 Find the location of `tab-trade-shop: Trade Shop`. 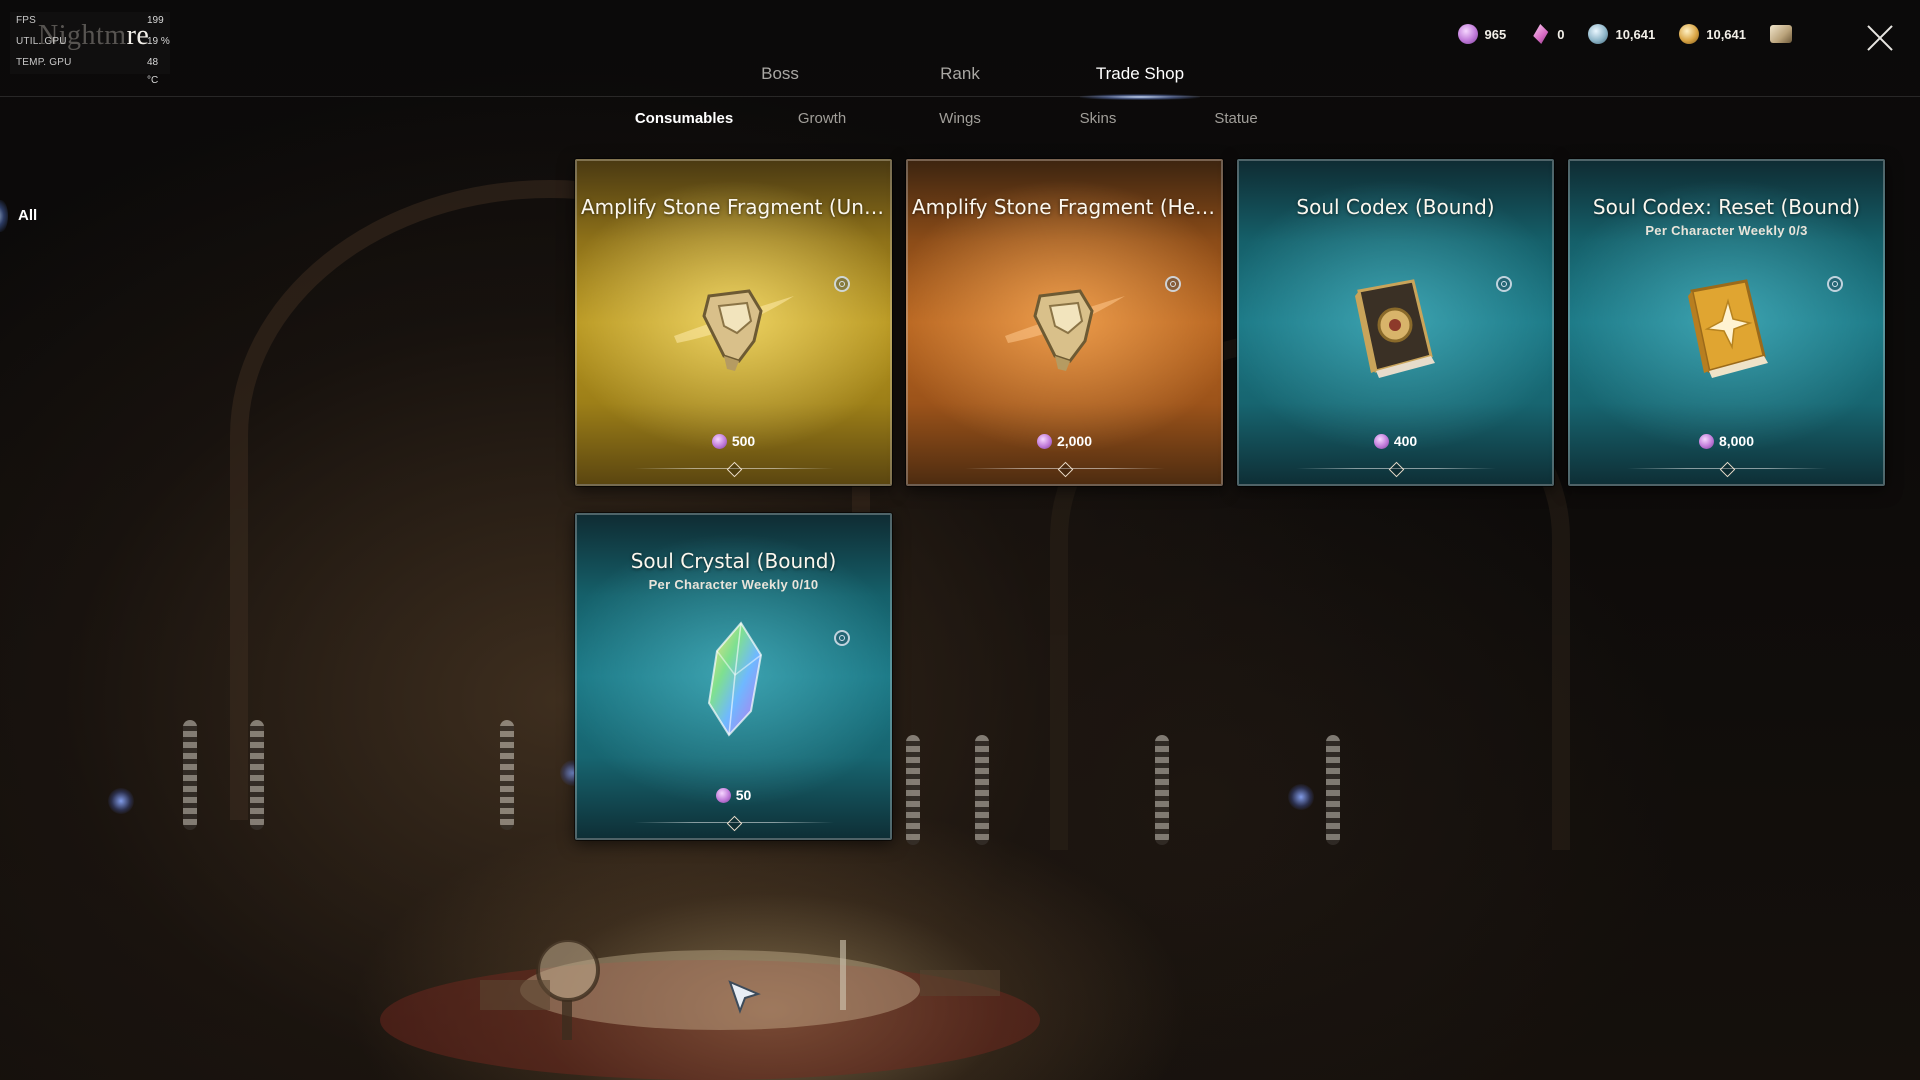

tab-trade-shop: Trade Shop is located at coordinates (1140, 82).